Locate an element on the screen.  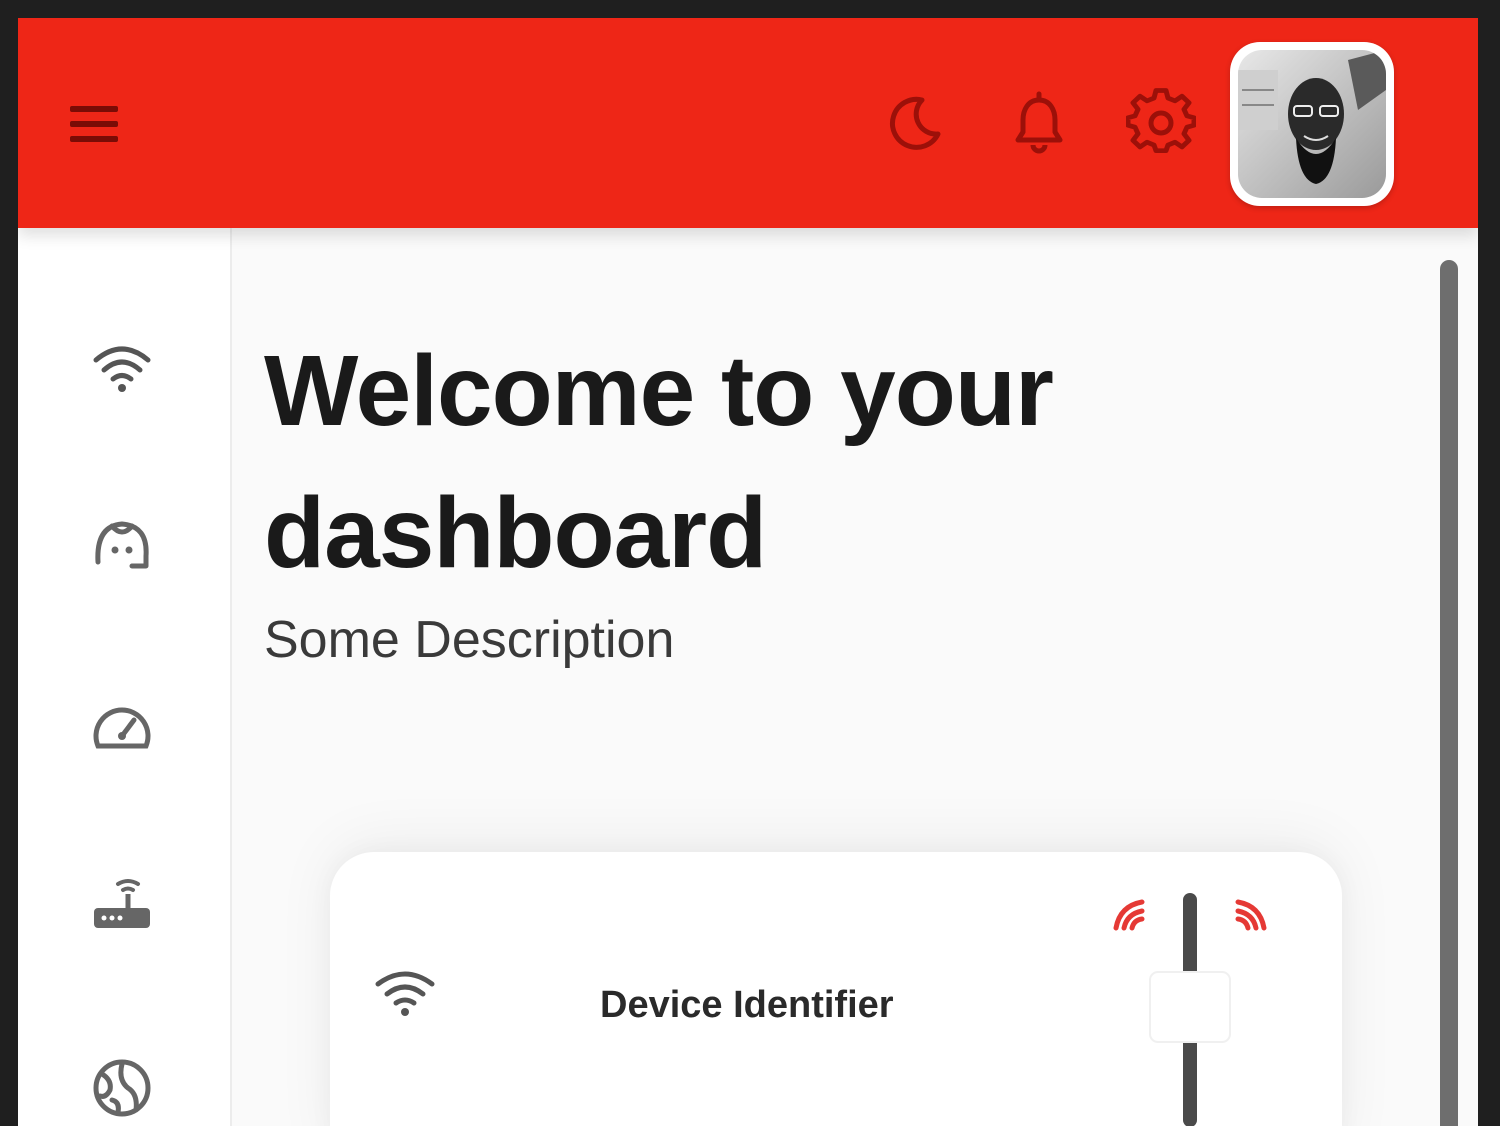
page-title: Welcome to your dashboard is located at coordinates (659, 462).